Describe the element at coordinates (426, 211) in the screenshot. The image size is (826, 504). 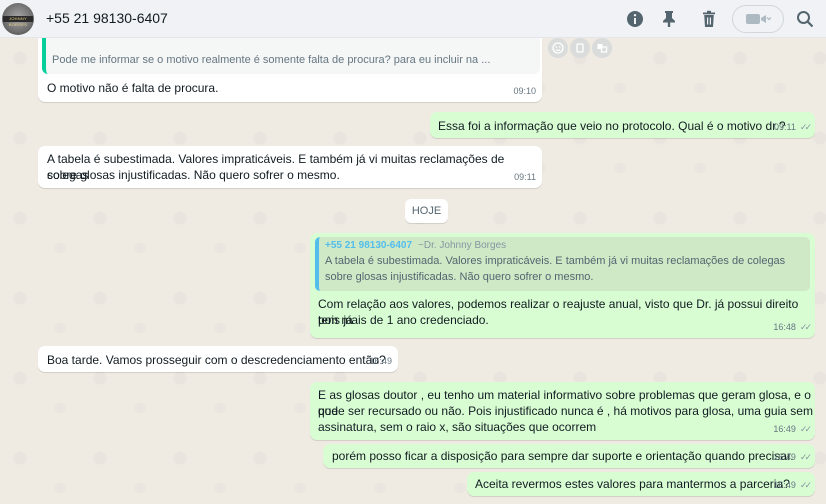
I see `date-divider: HOJE` at that location.